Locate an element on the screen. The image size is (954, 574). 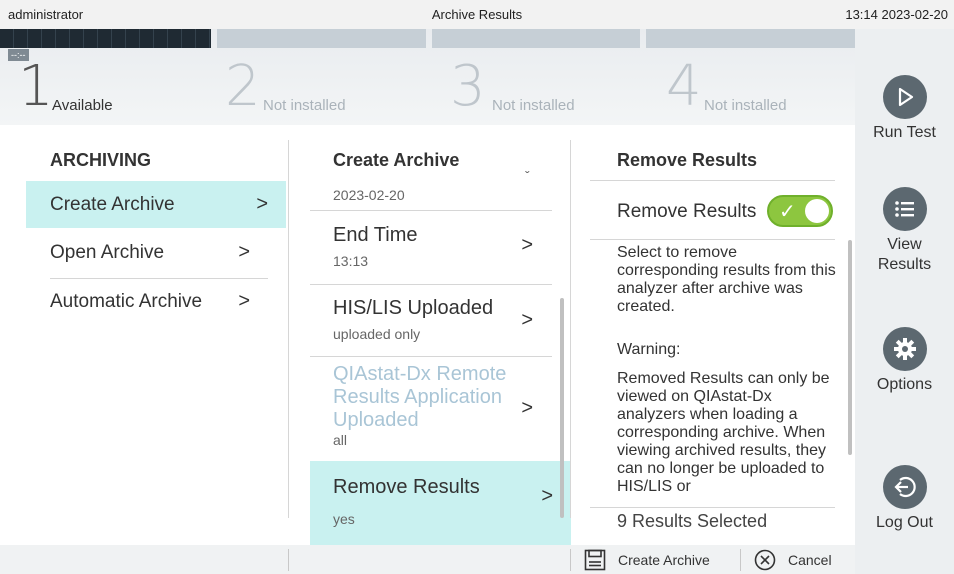
view-results-label: View Results is located at coordinates (904, 255).